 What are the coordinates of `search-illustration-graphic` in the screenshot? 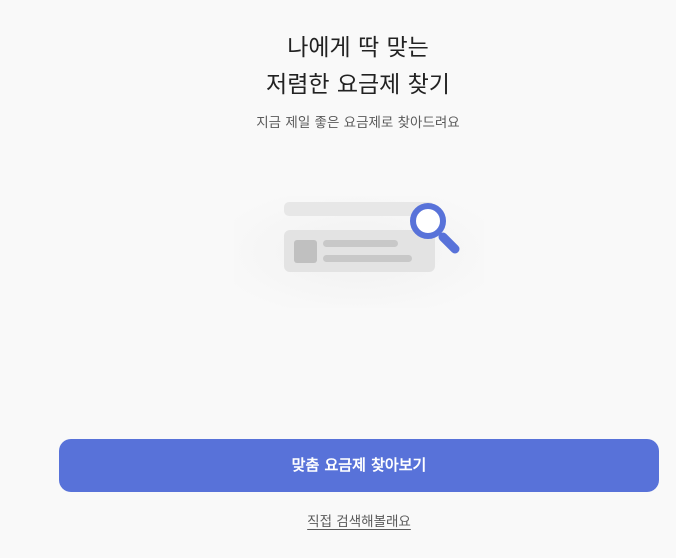 It's located at (359, 252).